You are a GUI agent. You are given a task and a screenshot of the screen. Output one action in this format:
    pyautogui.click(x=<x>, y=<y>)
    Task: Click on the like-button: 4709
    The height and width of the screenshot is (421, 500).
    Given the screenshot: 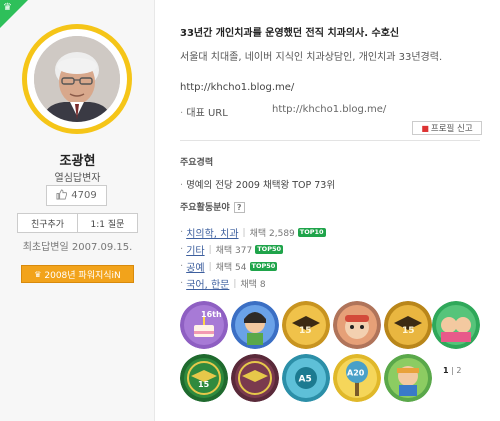 What is the action you would take?
    pyautogui.click(x=76, y=195)
    